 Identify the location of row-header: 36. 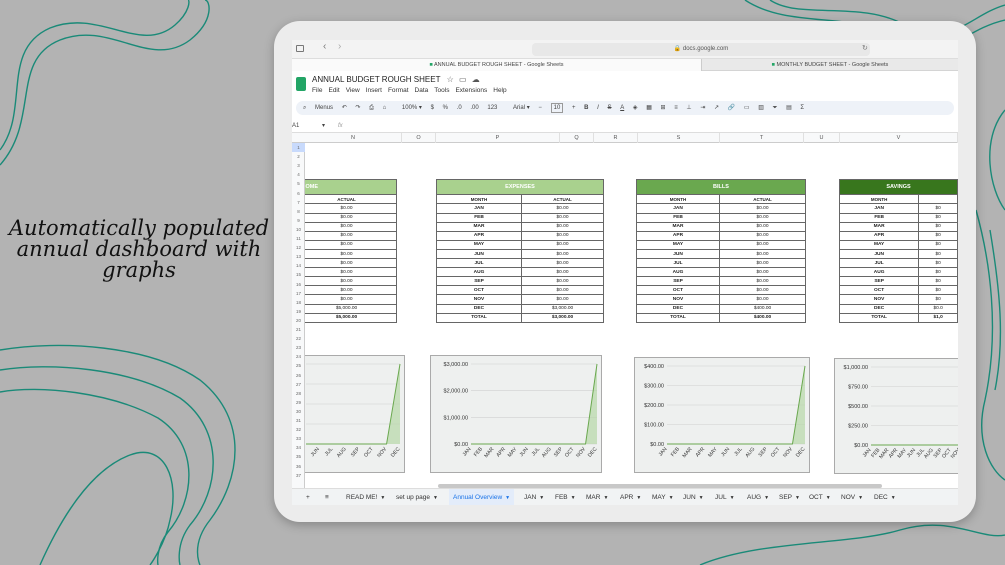
(298, 466).